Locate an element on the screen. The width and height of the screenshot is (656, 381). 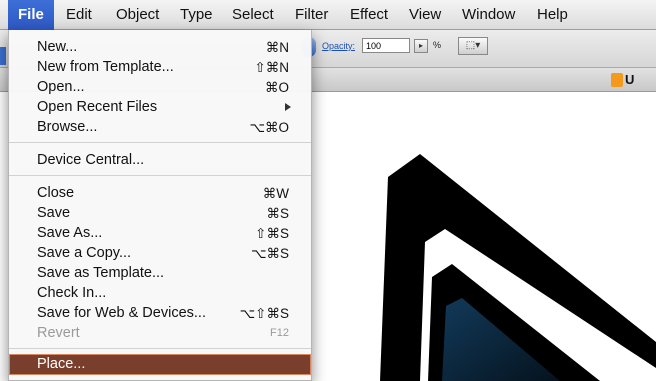
menu-item-new-from-template: New from Template... ⇧⌘N is located at coordinates (160, 67).